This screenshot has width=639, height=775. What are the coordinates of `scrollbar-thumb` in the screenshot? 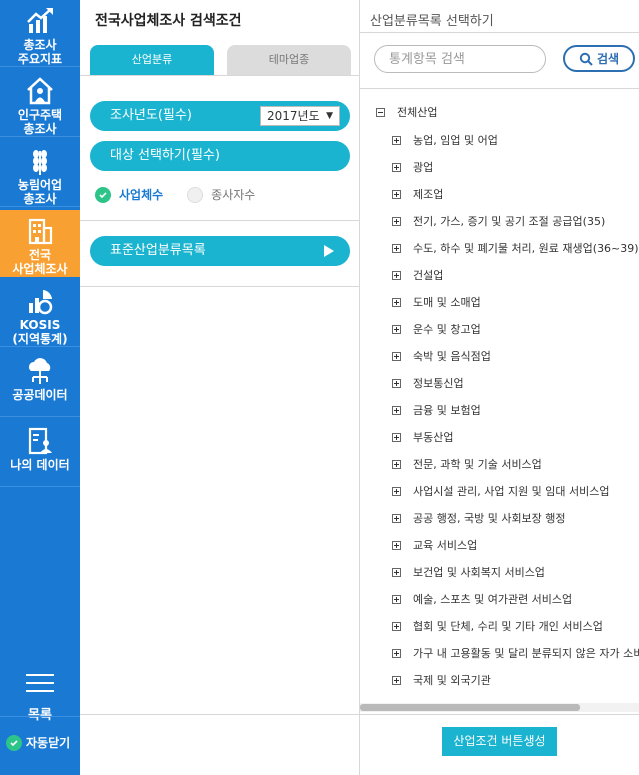 It's located at (470, 707).